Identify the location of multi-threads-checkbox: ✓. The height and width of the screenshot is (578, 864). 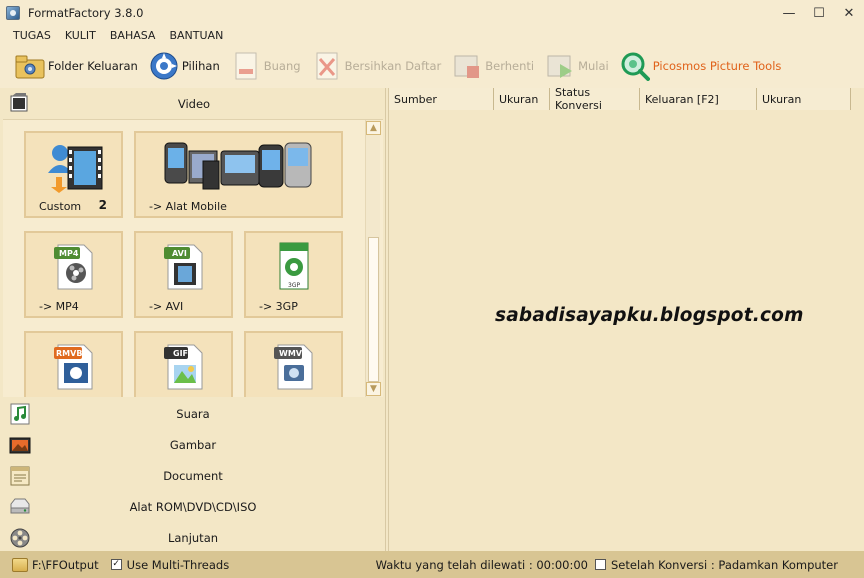
(116, 564).